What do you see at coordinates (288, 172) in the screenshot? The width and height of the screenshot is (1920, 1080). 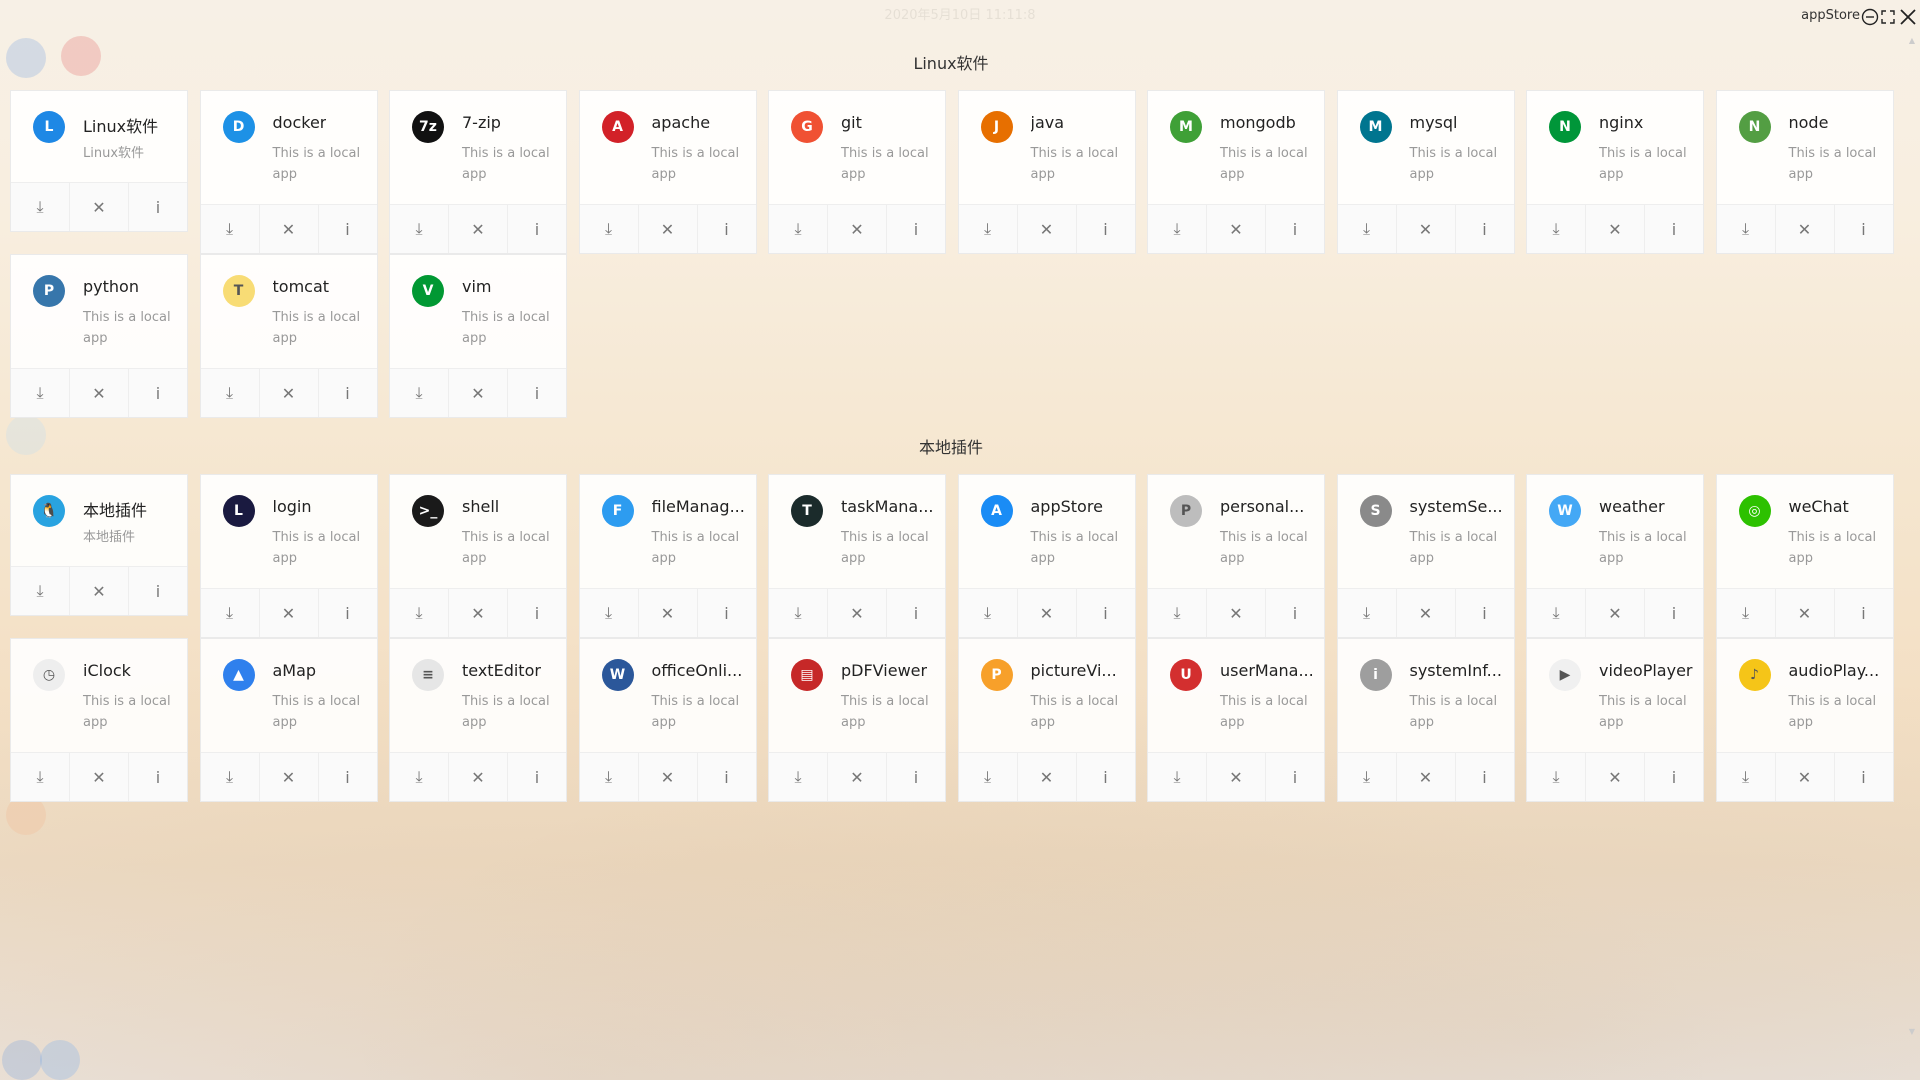 I see `app-card: Ddocker This is a local app ⤓ ✕ i` at bounding box center [288, 172].